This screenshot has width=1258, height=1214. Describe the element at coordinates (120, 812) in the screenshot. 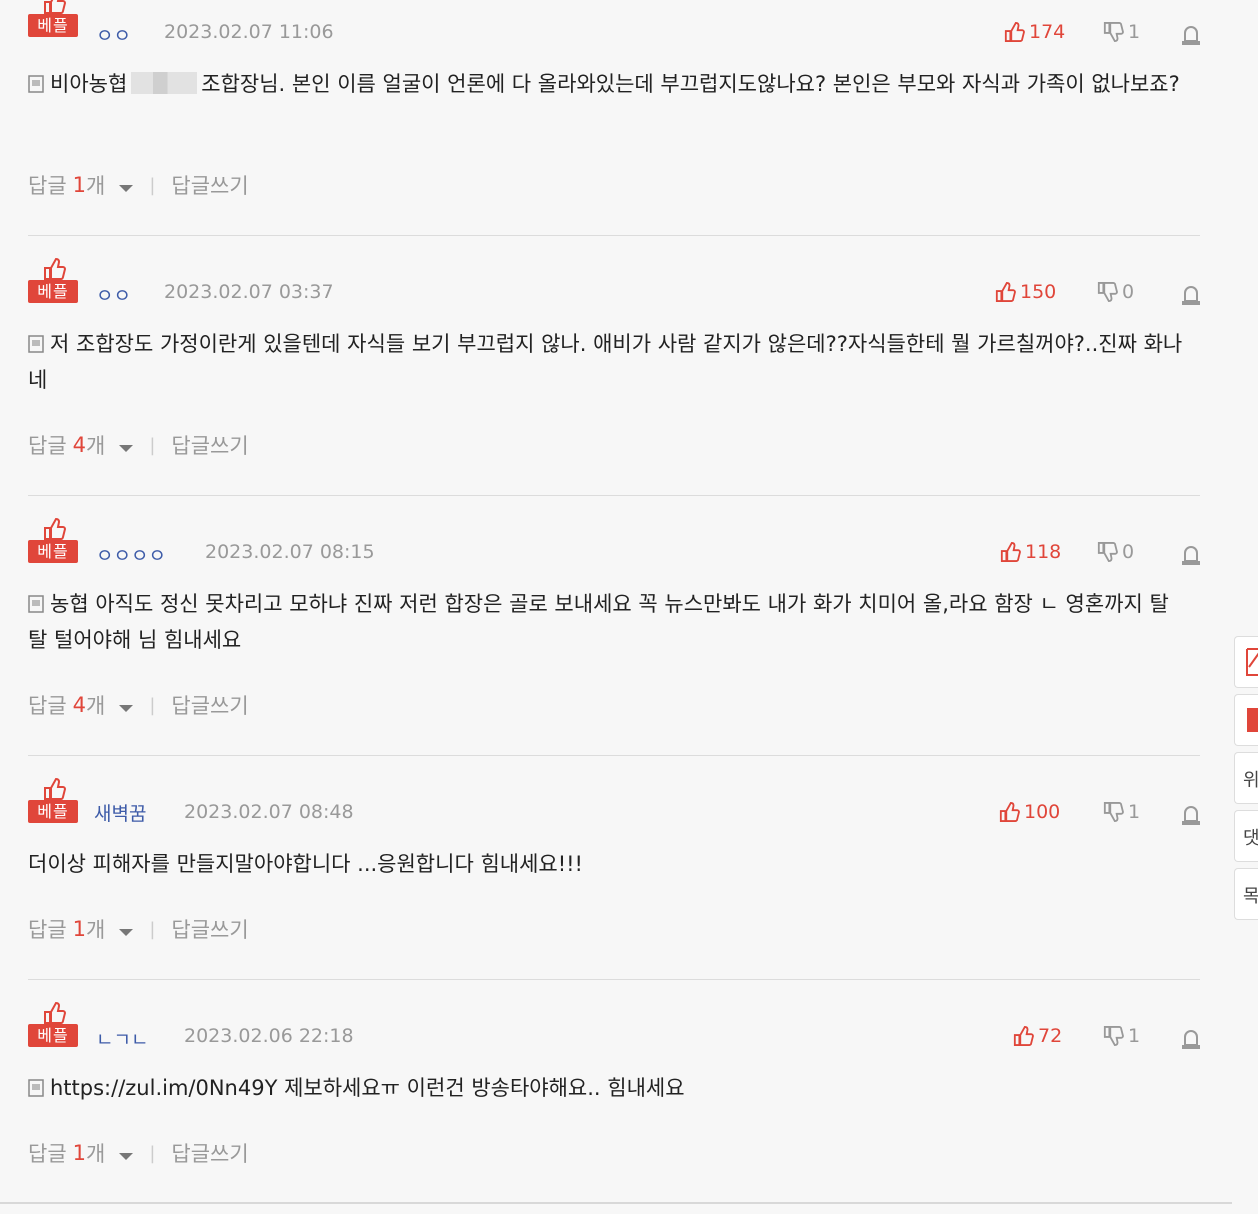

I see `comment-nickname: 새벽꿈` at that location.